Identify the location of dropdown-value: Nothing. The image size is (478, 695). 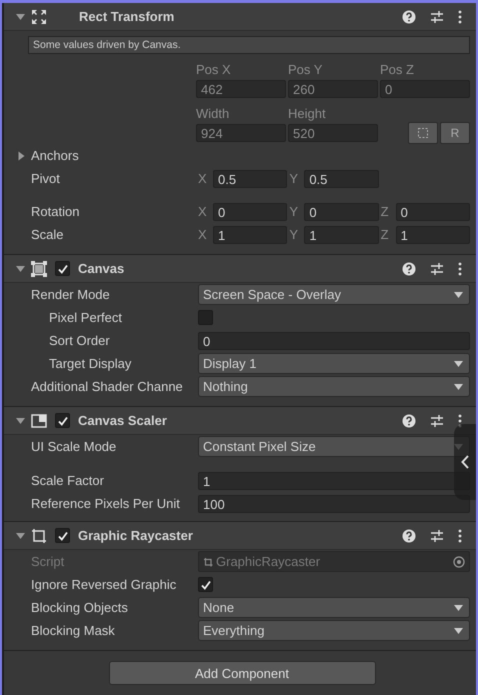
(225, 386).